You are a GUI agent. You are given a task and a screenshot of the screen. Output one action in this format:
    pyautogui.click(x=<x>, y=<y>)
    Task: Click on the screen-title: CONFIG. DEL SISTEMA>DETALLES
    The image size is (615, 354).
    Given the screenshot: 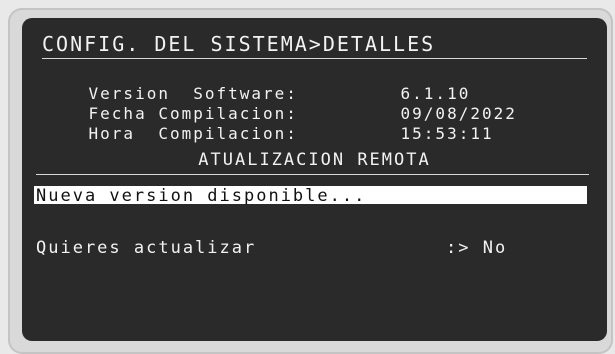 What is the action you would take?
    pyautogui.click(x=239, y=44)
    